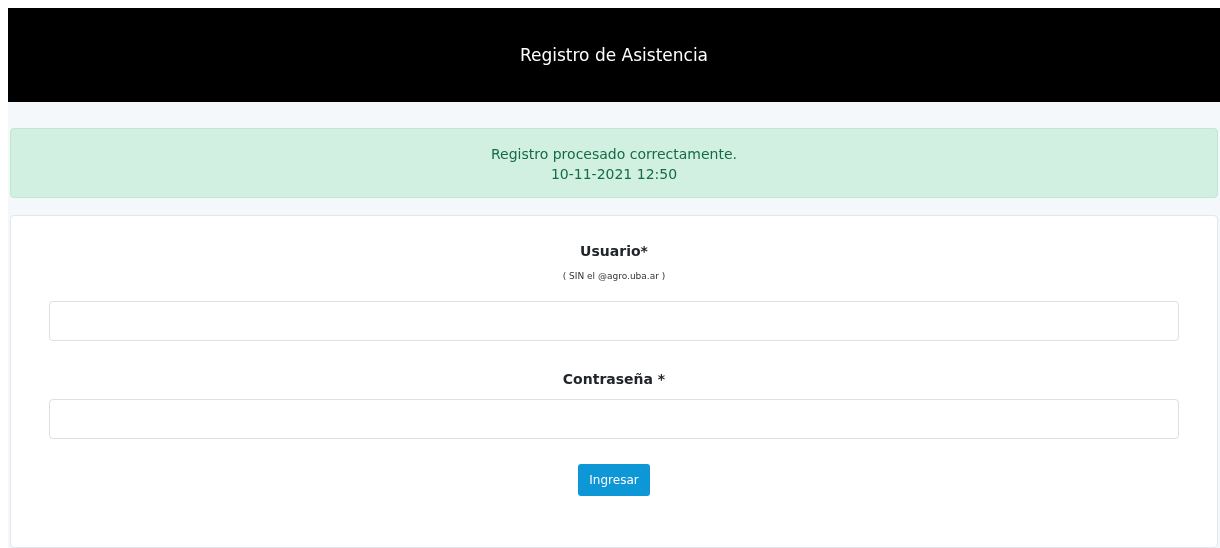 This screenshot has width=1220, height=548. What do you see at coordinates (614, 251) in the screenshot?
I see `field-label: Usuario*` at bounding box center [614, 251].